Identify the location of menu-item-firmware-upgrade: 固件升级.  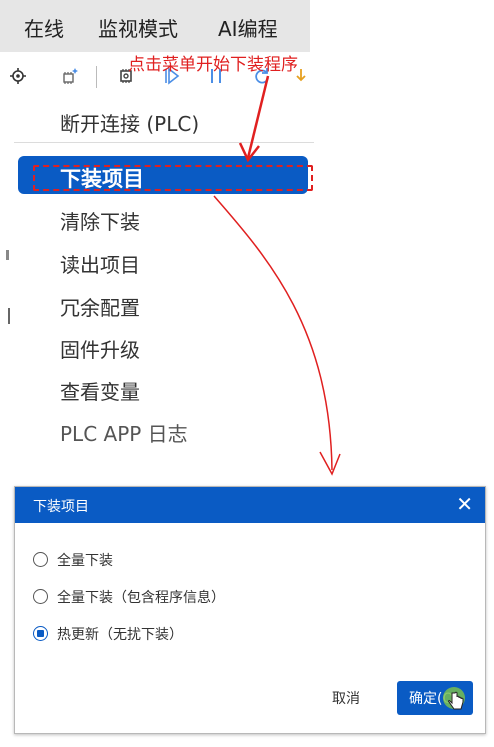
(100, 348).